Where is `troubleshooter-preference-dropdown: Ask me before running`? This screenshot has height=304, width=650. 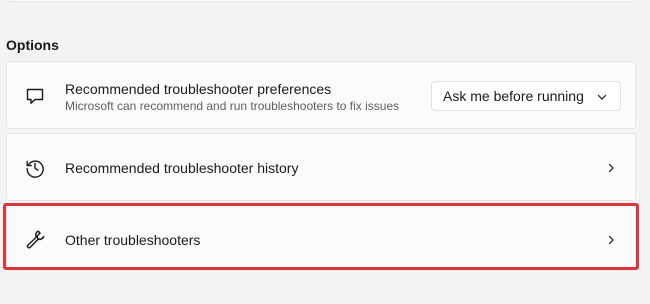
troubleshooter-preference-dropdown: Ask me before running is located at coordinates (526, 96).